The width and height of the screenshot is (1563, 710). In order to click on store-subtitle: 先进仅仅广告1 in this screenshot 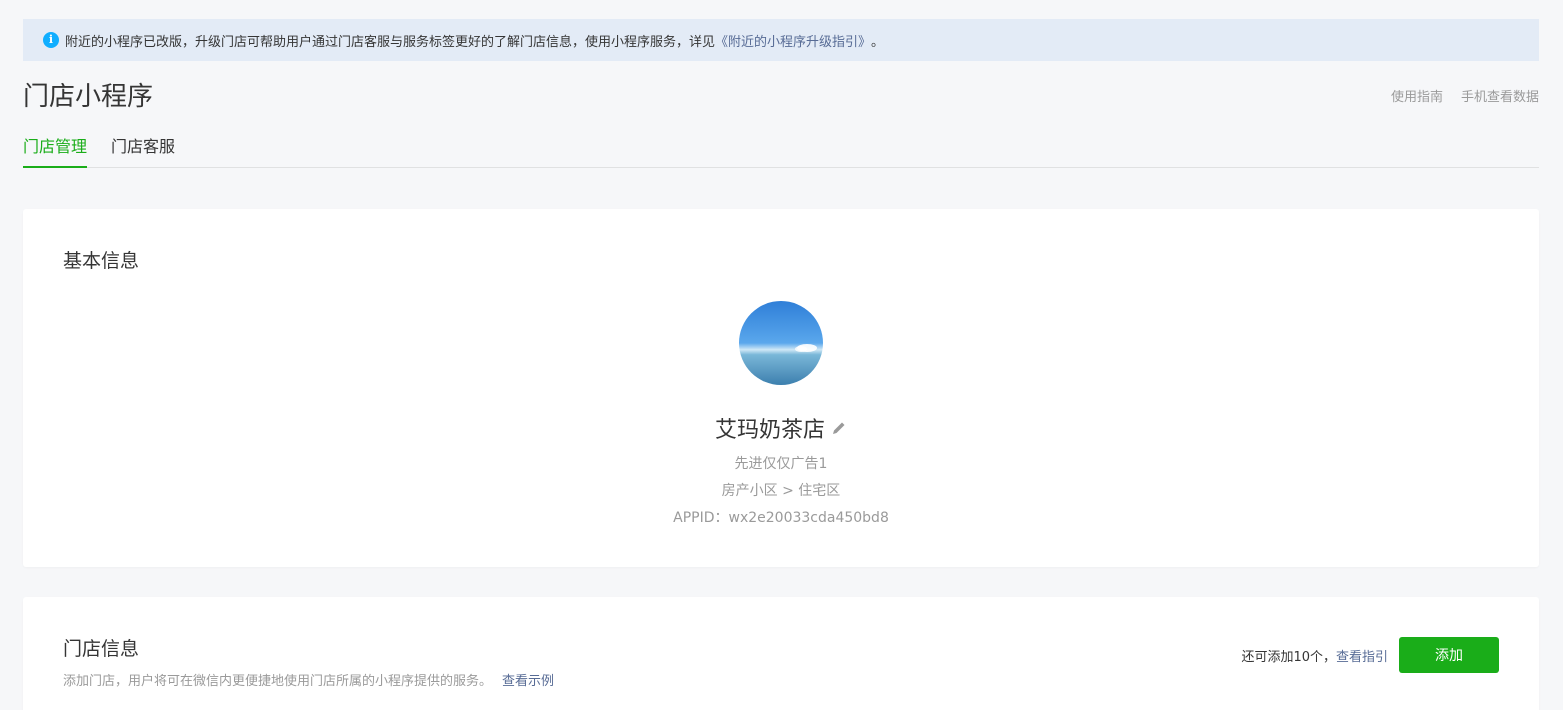, I will do `click(781, 464)`.